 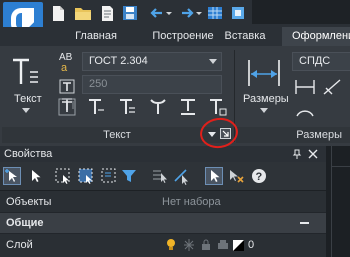 What do you see at coordinates (251, 245) in the screenshot?
I see `layer-value: 0` at bounding box center [251, 245].